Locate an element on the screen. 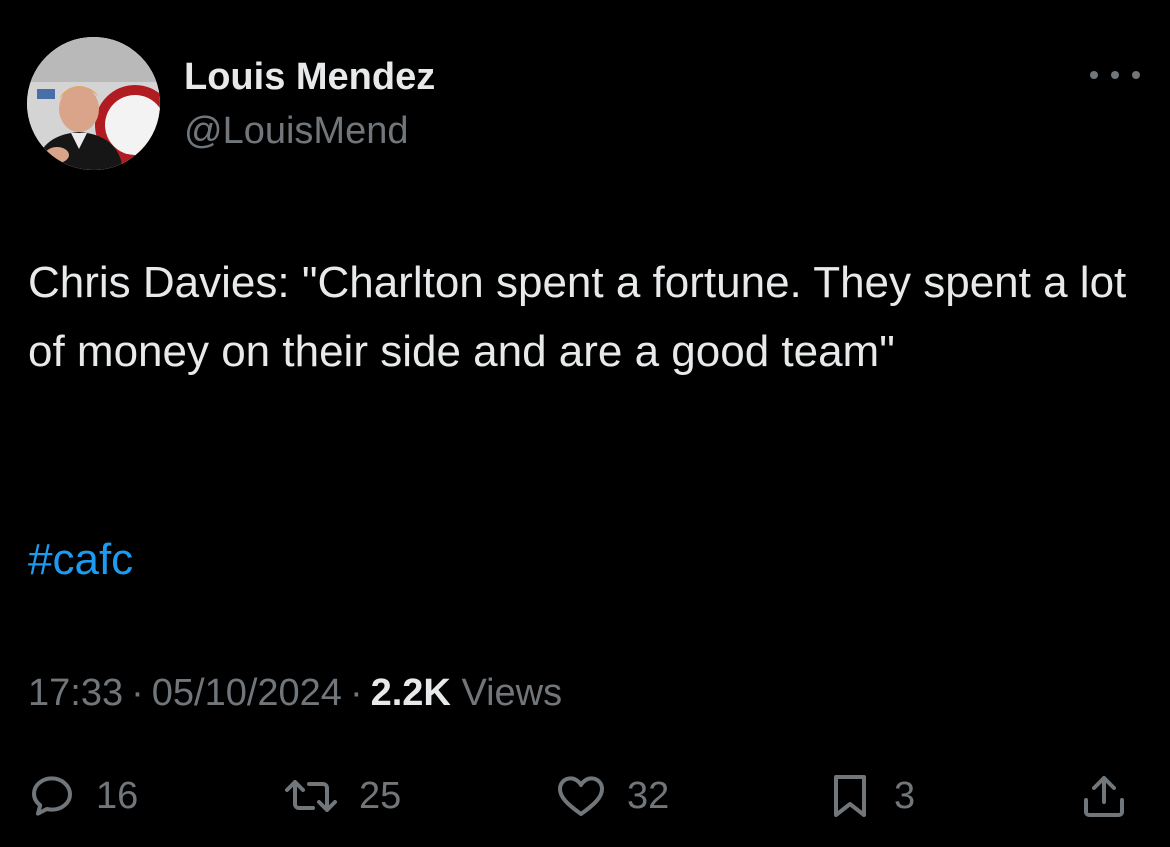 This screenshot has width=1170, height=847. retweet-count: 25 is located at coordinates (380, 795).